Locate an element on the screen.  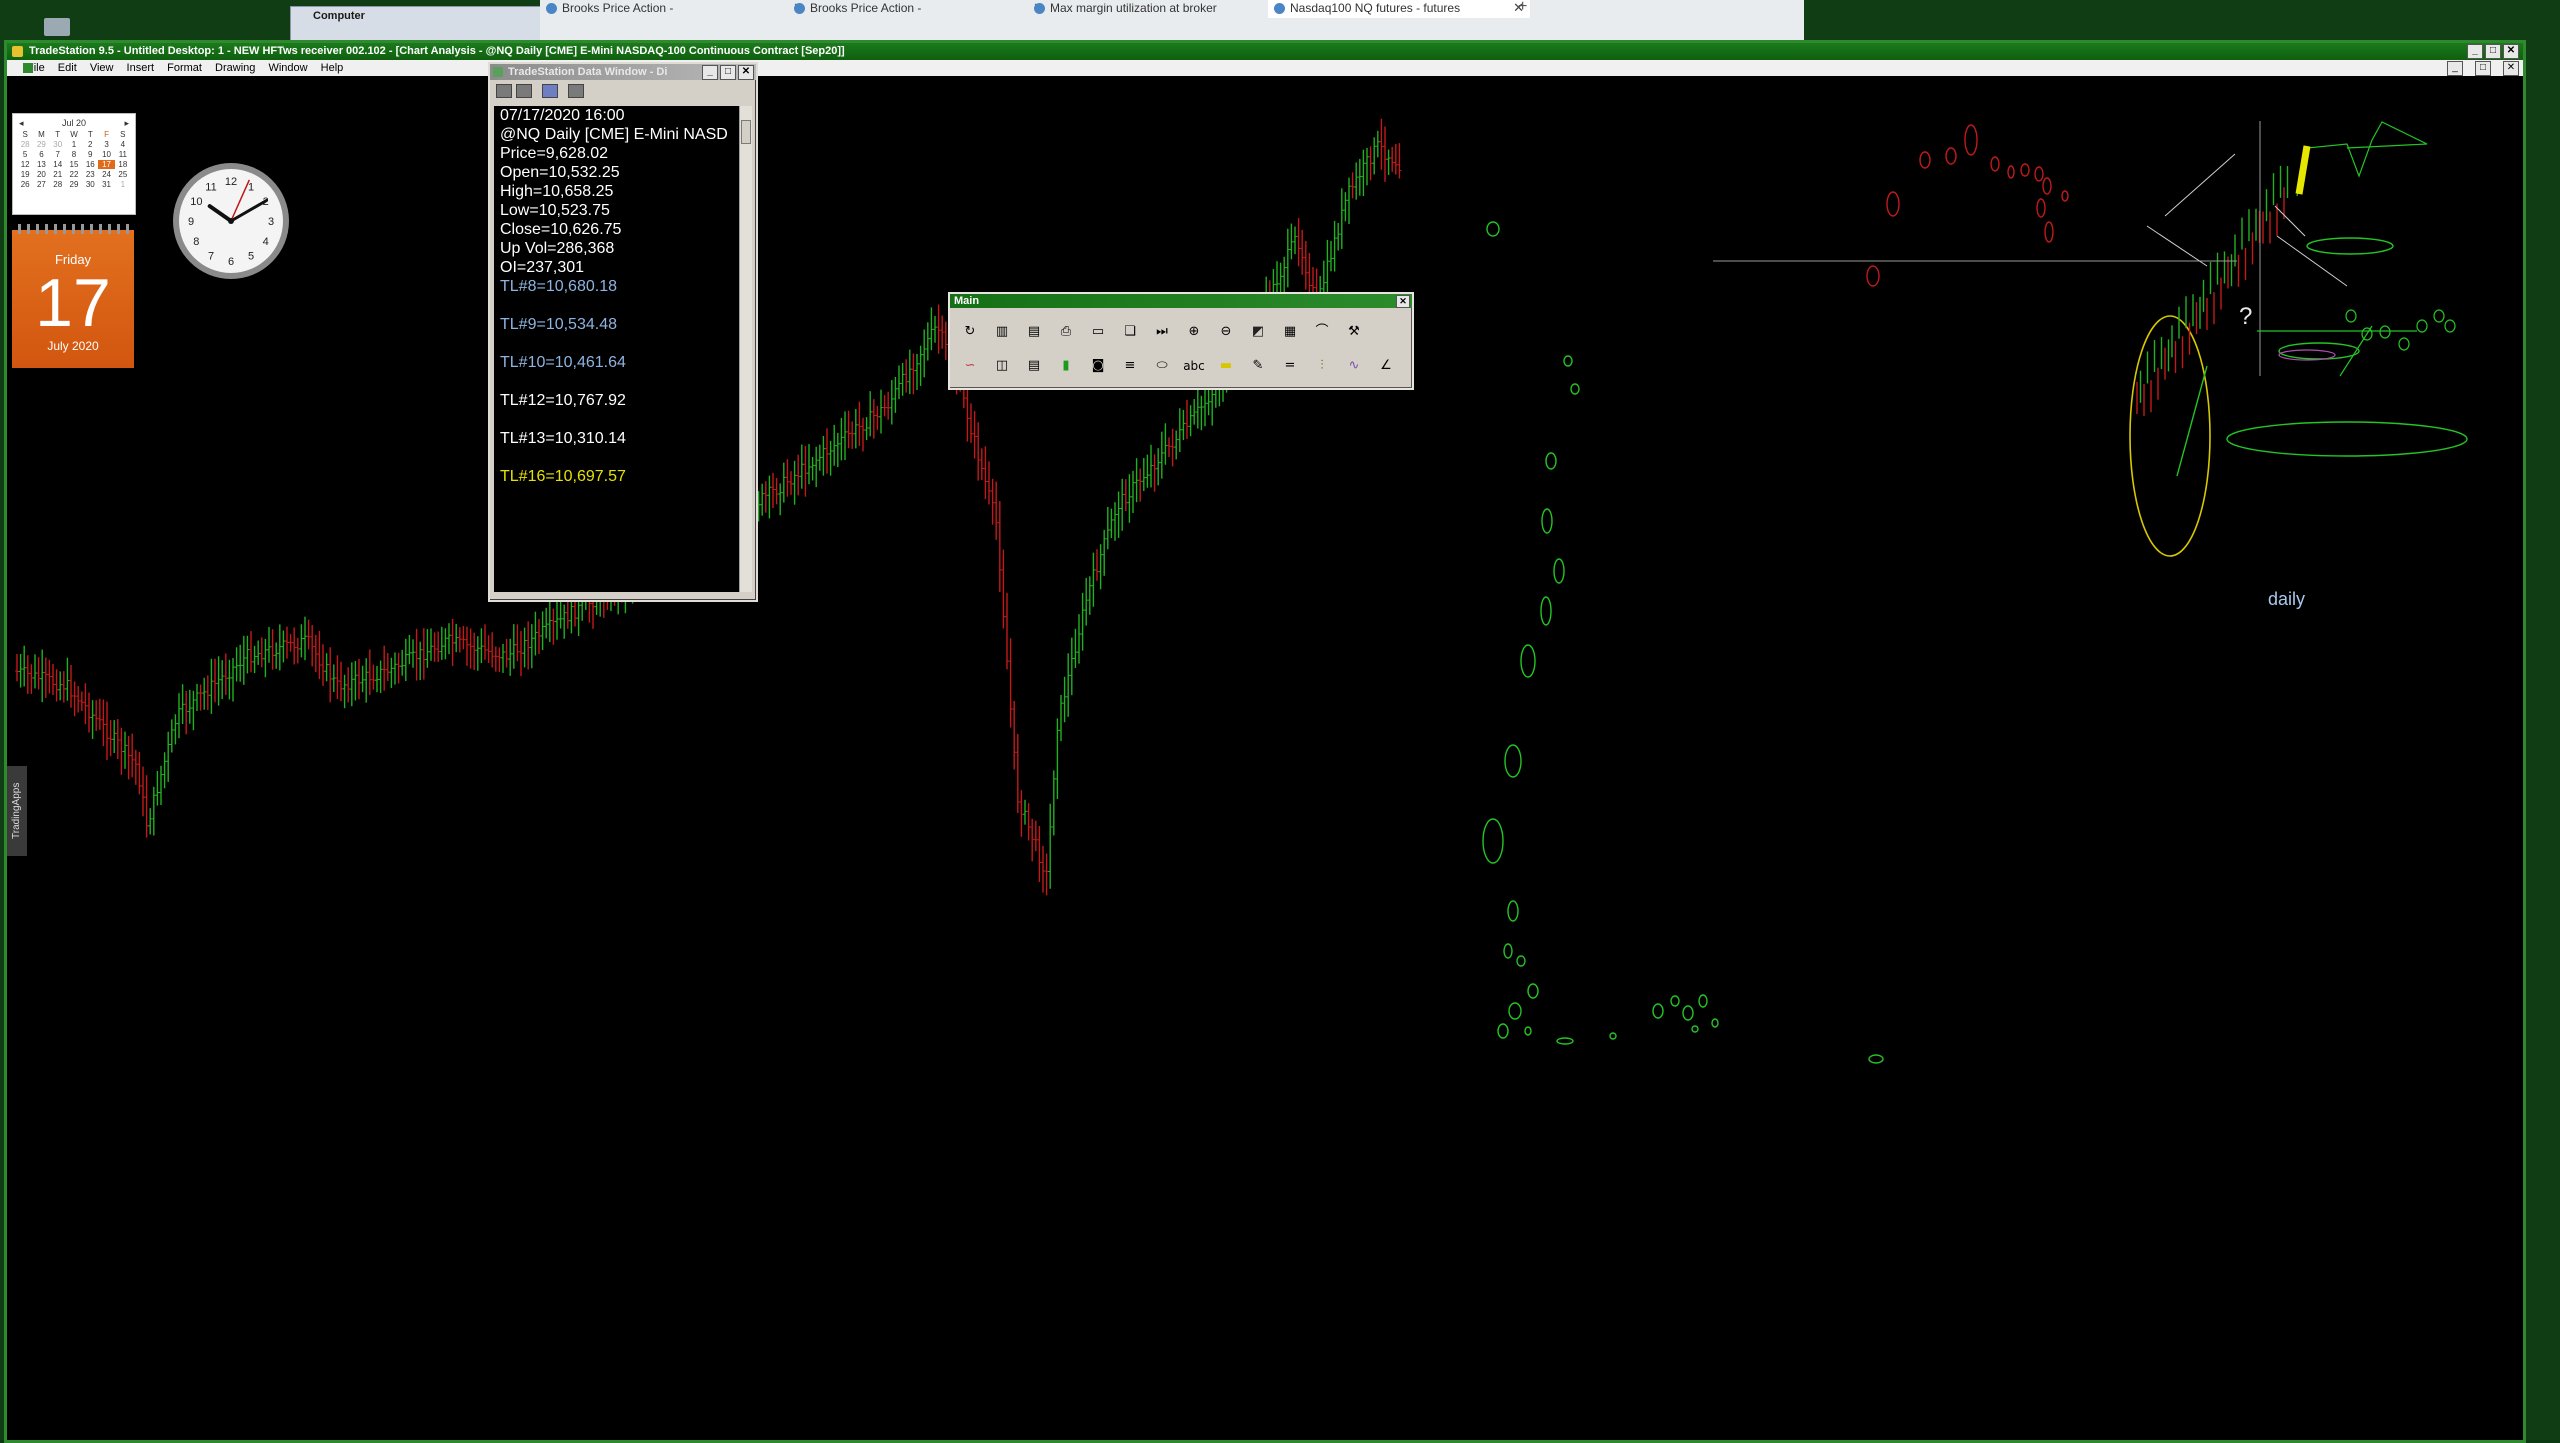
color-scheme-icon: ◩ is located at coordinates (1258, 332).